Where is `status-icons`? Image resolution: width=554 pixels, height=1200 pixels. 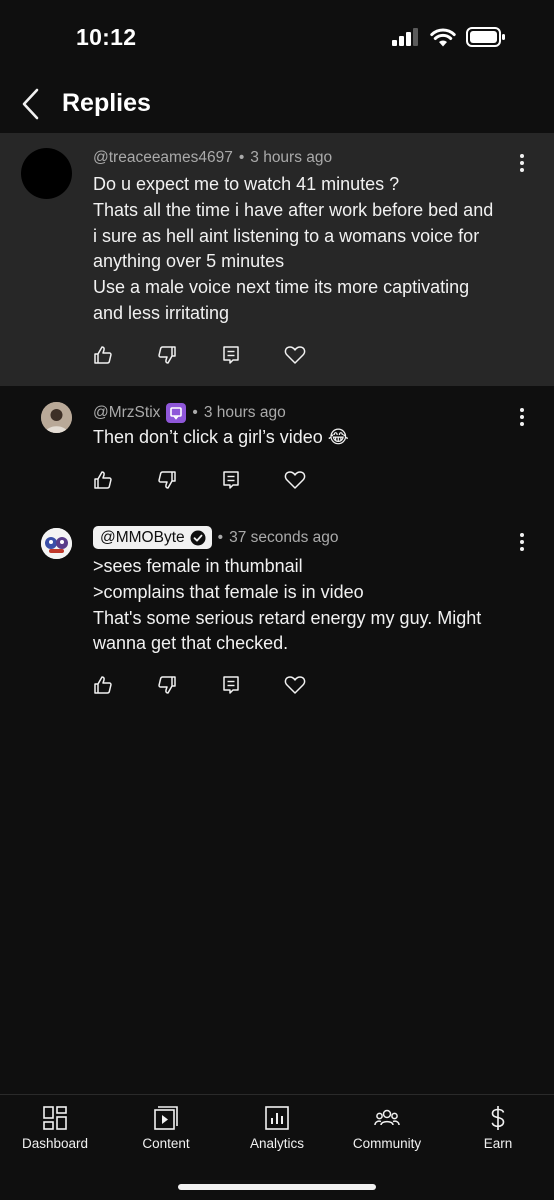 status-icons is located at coordinates (449, 37).